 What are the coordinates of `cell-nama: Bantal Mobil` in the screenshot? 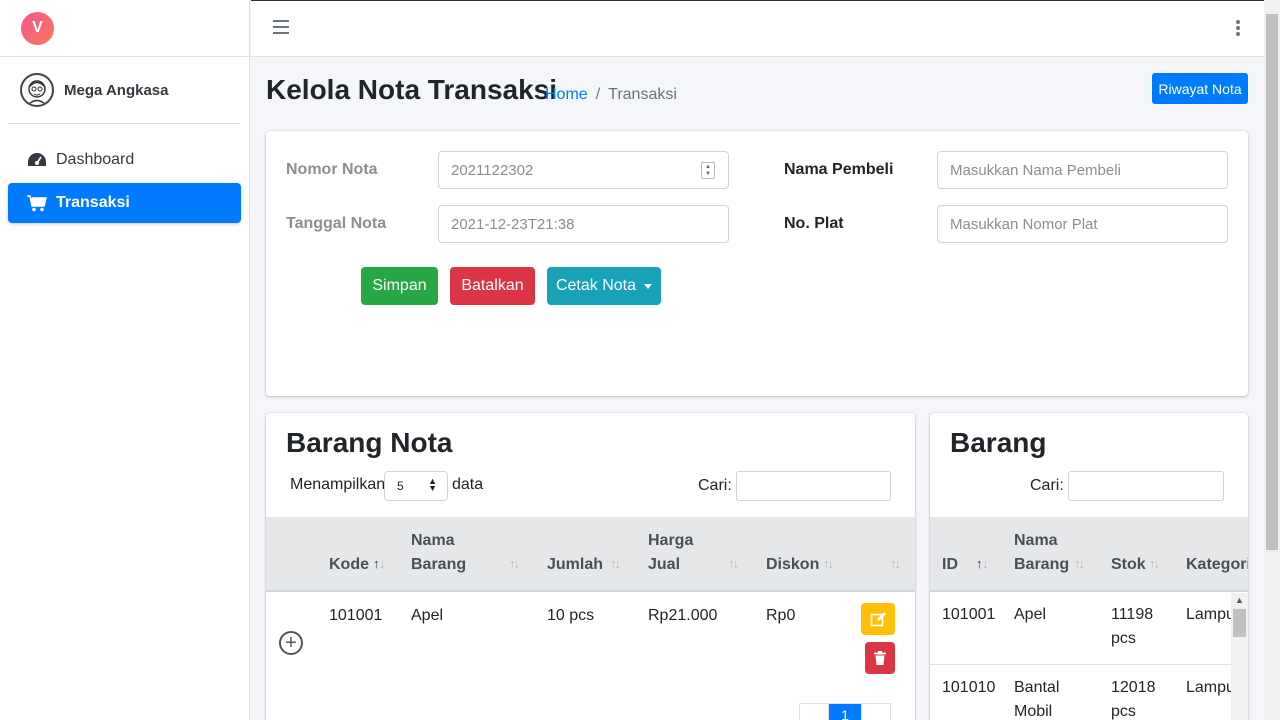 It's located at (1037, 699).